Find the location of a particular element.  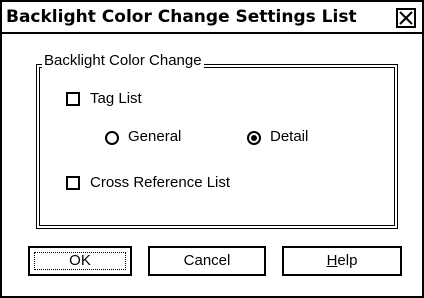

title-bar: Backlight Color Change Settings List is located at coordinates (212, 18).